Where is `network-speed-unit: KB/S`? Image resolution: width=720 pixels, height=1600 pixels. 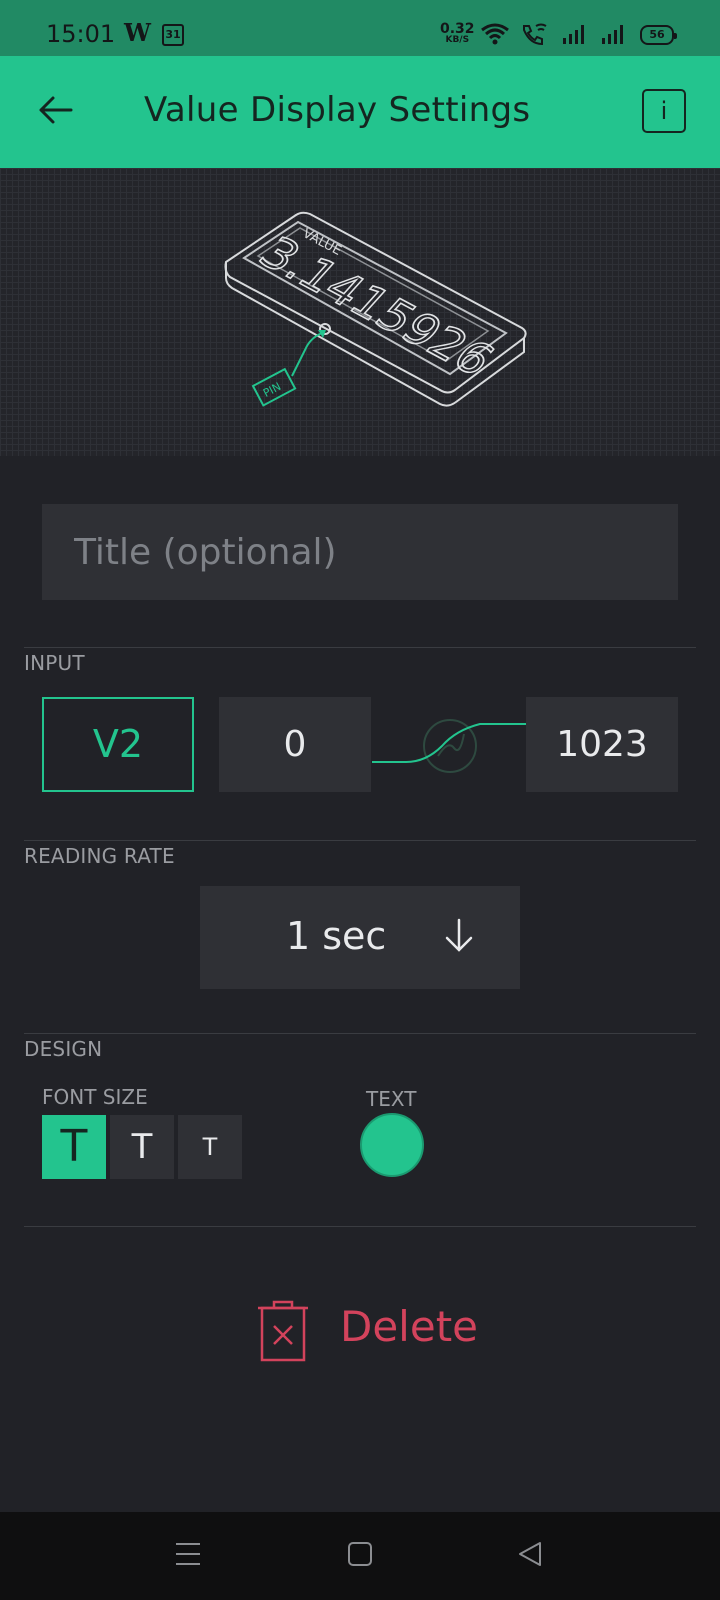 network-speed-unit: KB/S is located at coordinates (457, 40).